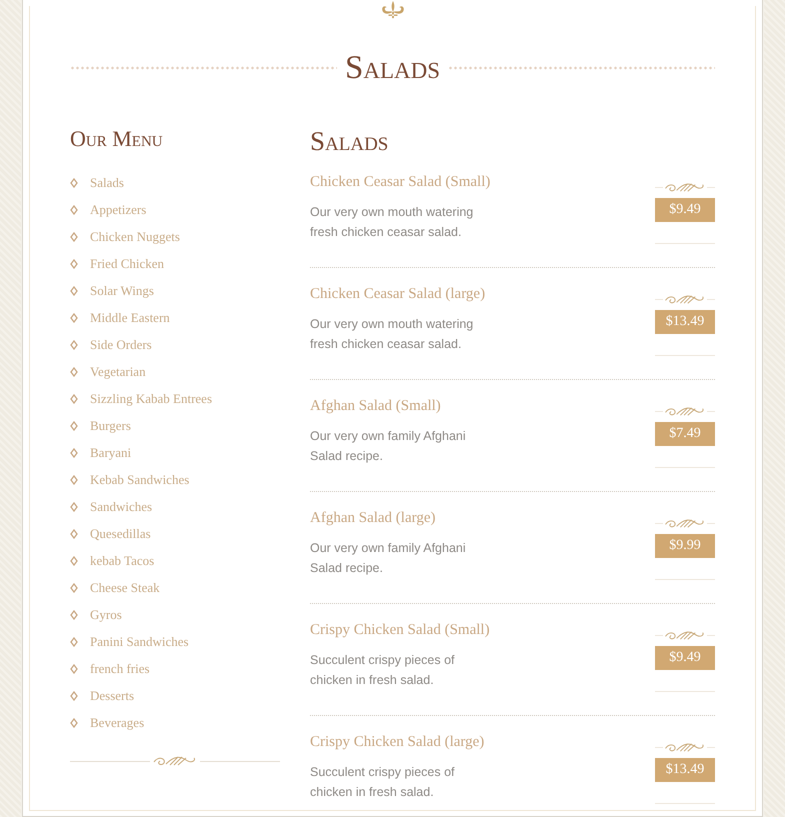 The image size is (785, 817). Describe the element at coordinates (685, 546) in the screenshot. I see `price-tag: $9.99` at that location.